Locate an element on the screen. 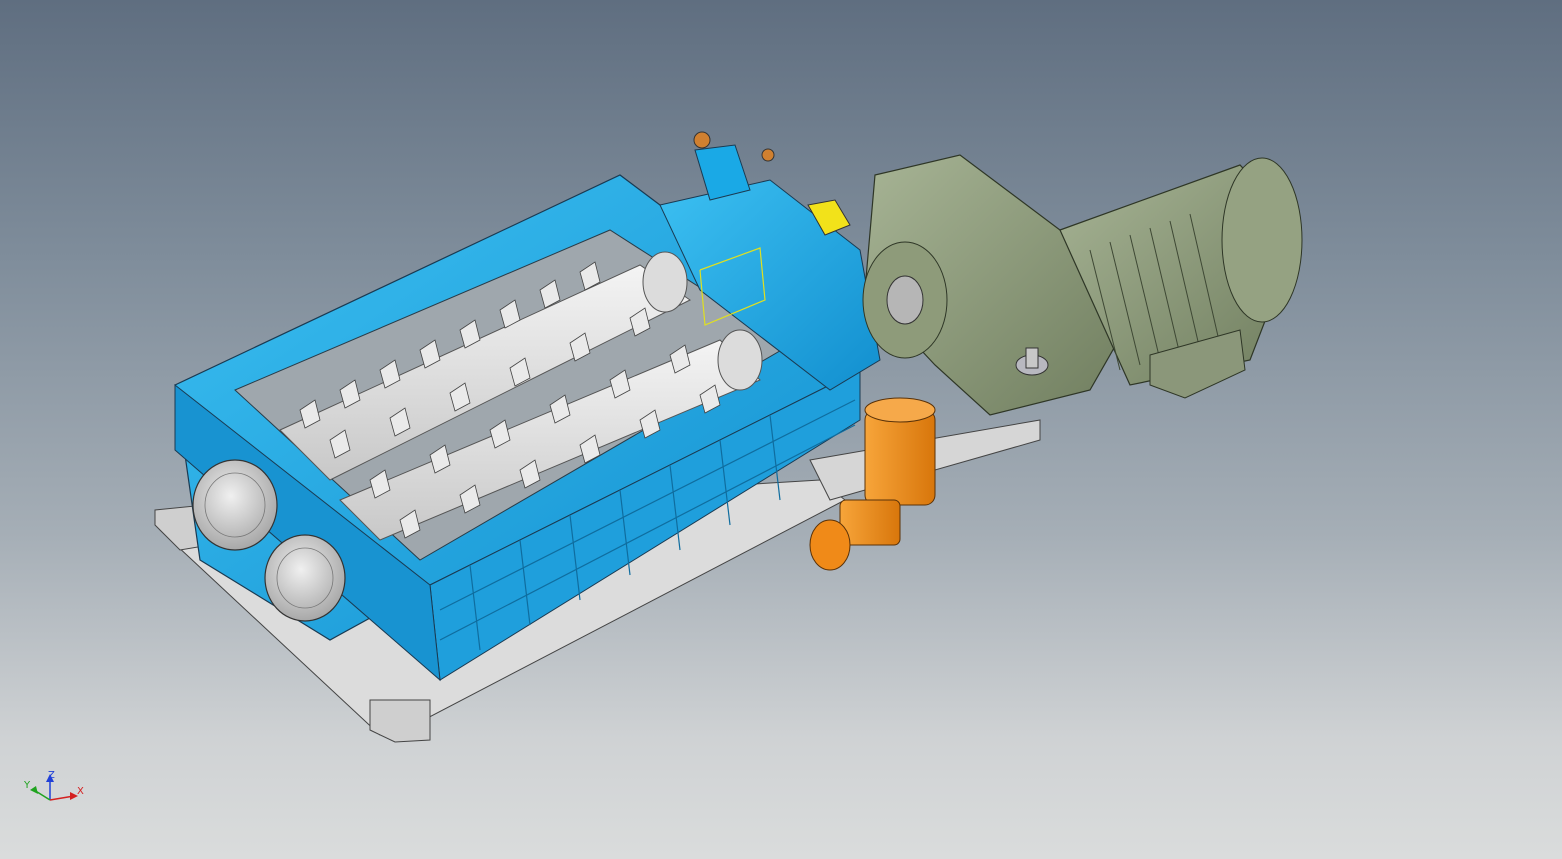 This screenshot has width=1562, height=859. axis-triad: Z X Y is located at coordinates (53, 785).